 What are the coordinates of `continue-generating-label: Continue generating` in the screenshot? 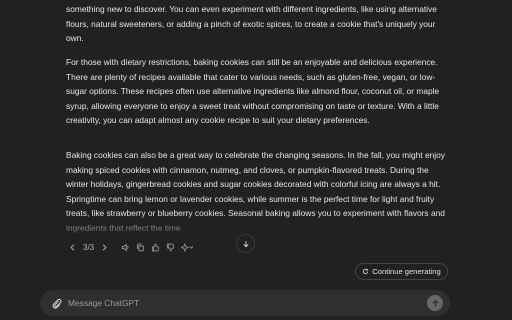 It's located at (406, 271).